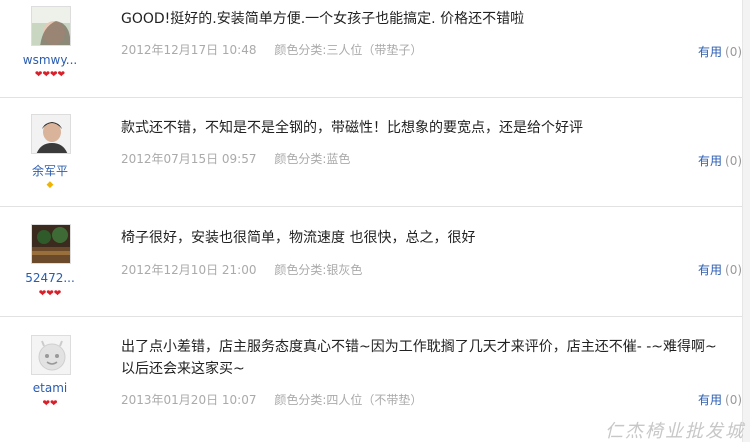 The image size is (750, 443). I want to click on review-meta: 2012年12月10日 21:00 颜色分类:银灰色, so click(241, 269).